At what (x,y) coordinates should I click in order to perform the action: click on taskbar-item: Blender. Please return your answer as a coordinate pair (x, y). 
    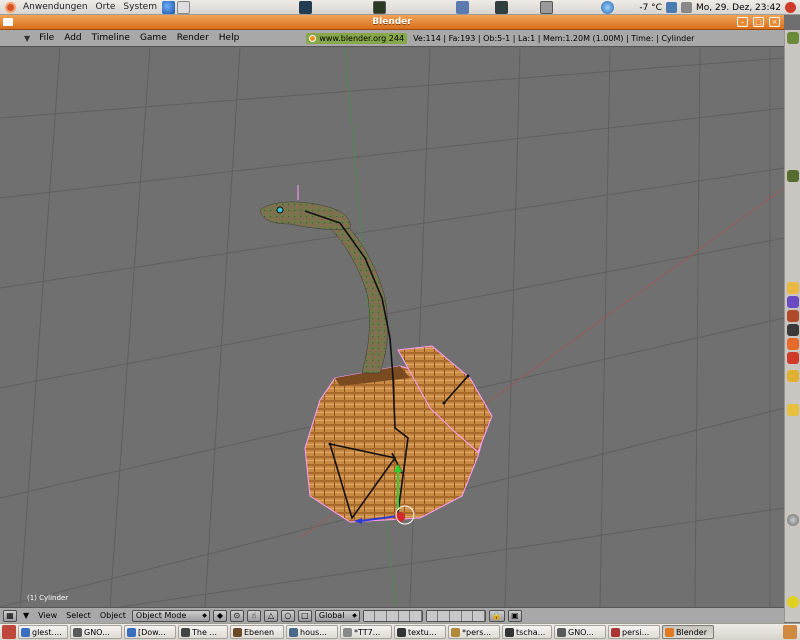
    Looking at the image, I should click on (688, 632).